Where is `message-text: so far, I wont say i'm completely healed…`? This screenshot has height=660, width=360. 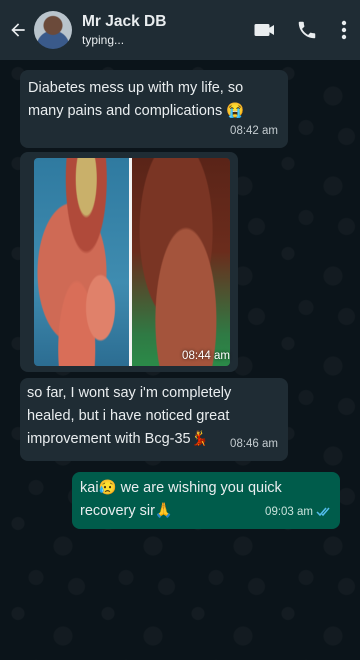 message-text: so far, I wont say i'm completely healed… is located at coordinates (129, 416).